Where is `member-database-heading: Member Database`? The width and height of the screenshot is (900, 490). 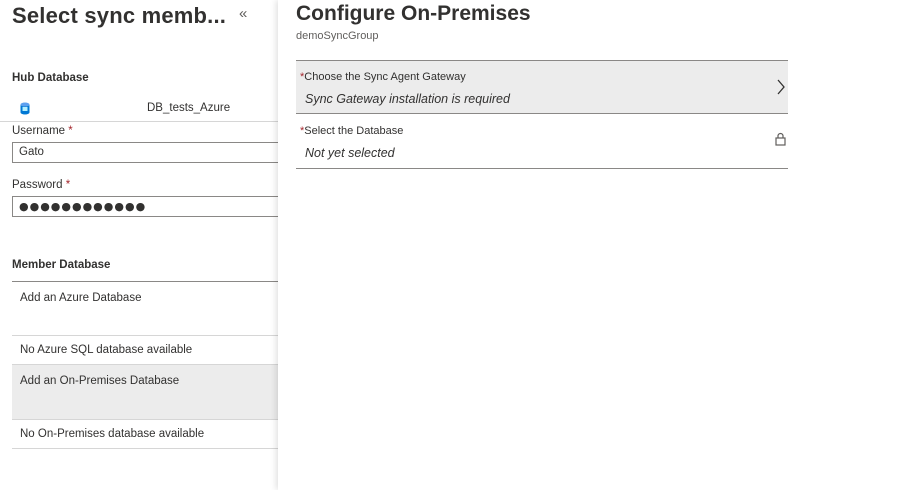
member-database-heading: Member Database is located at coordinates (61, 265).